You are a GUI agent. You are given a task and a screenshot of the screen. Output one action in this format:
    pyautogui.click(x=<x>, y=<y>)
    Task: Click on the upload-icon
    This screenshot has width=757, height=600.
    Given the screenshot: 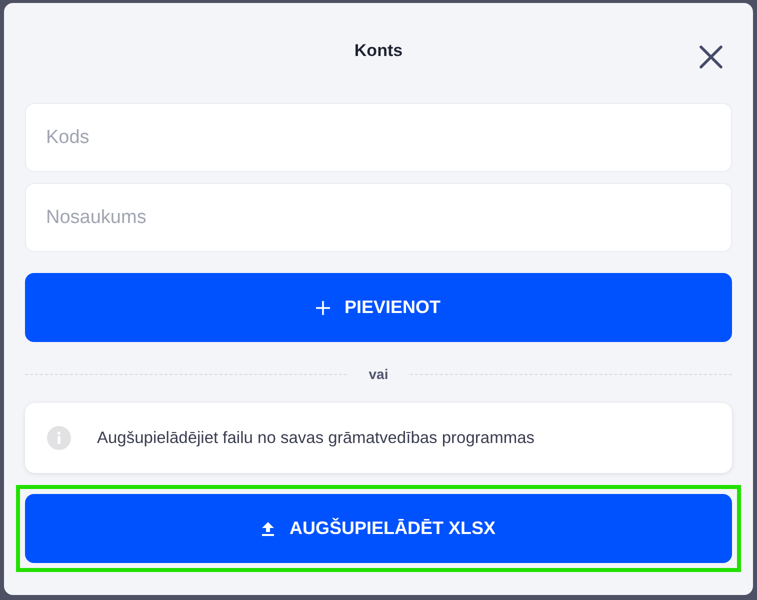 What is the action you would take?
    pyautogui.click(x=268, y=529)
    